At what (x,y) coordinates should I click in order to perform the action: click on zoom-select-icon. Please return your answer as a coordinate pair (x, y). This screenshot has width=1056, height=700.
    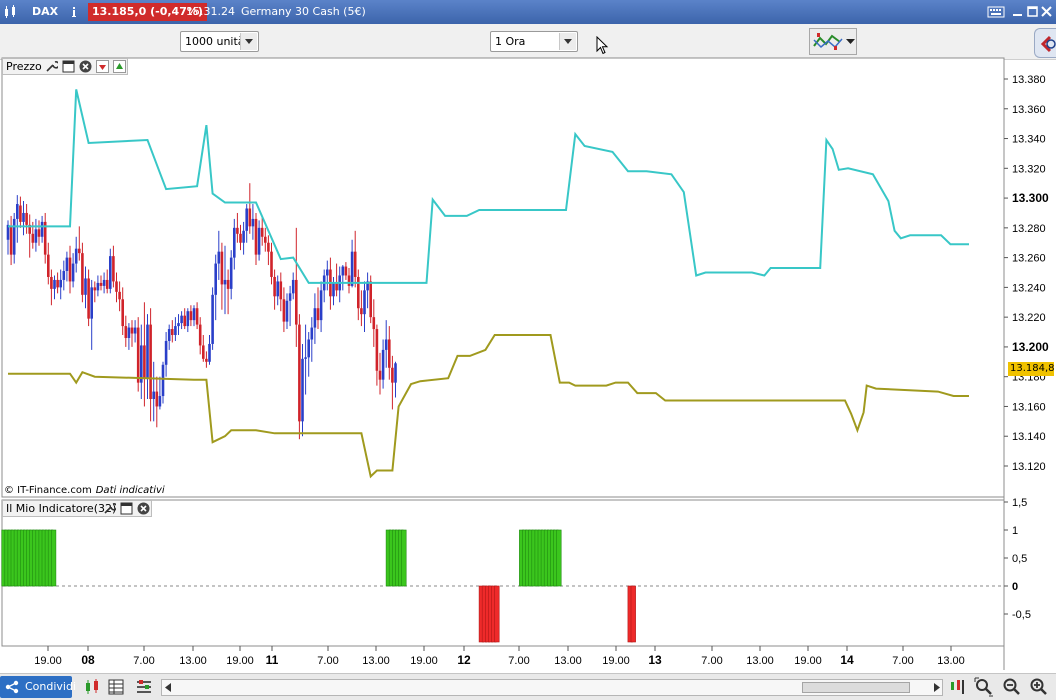
    Looking at the image, I should click on (984, 687).